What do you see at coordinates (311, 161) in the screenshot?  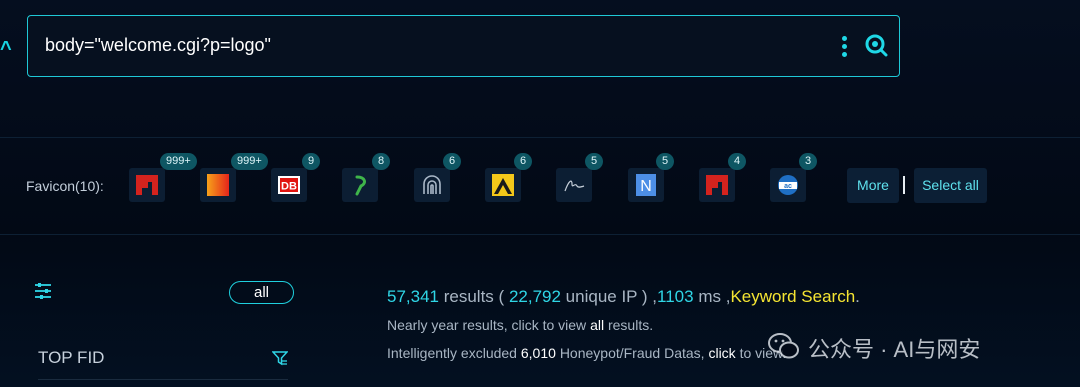 I see `favicon-count-badge: 9` at bounding box center [311, 161].